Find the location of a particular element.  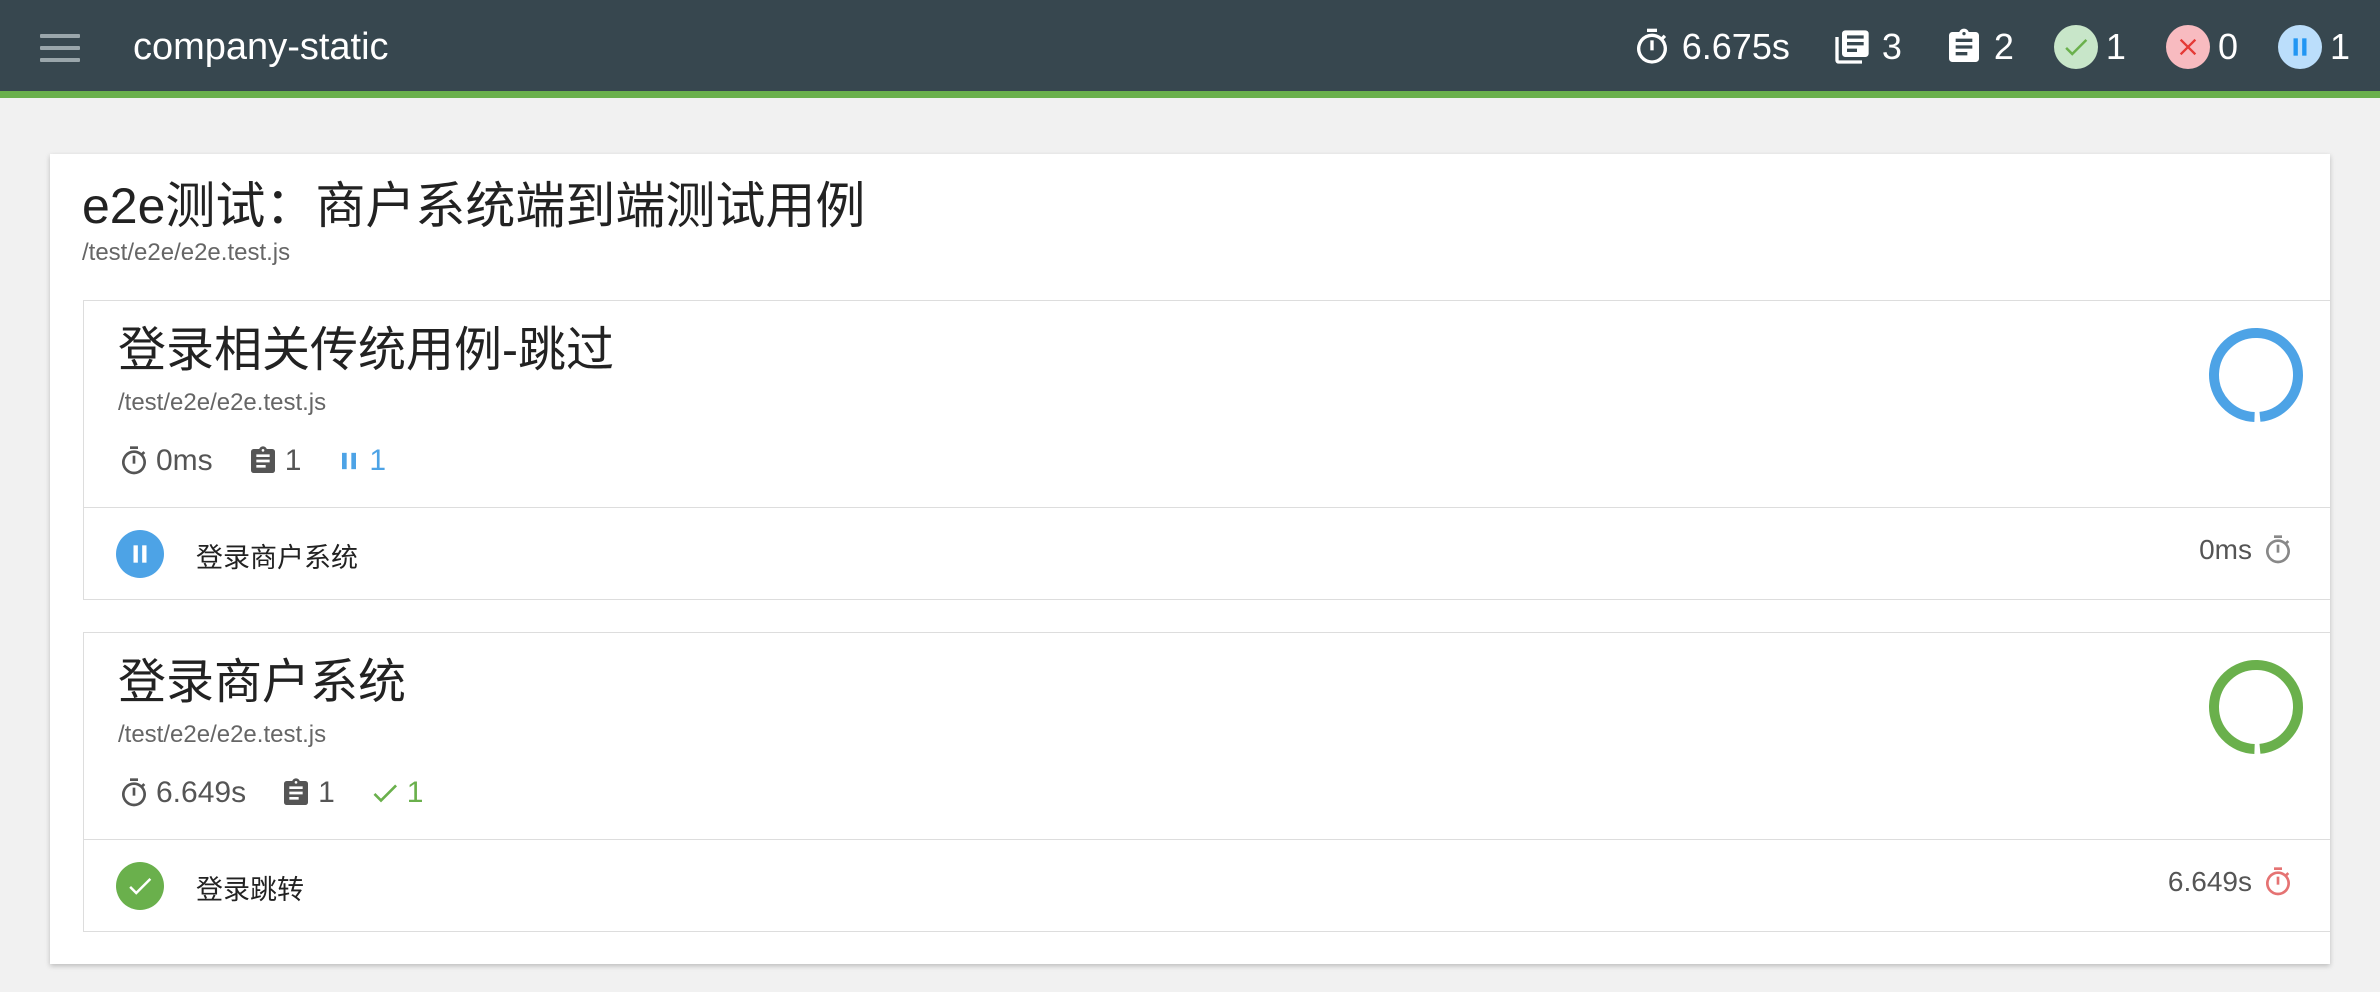

top-navbar: company-static 6.675s 3 2 1 0 1 is located at coordinates (1190, 49).